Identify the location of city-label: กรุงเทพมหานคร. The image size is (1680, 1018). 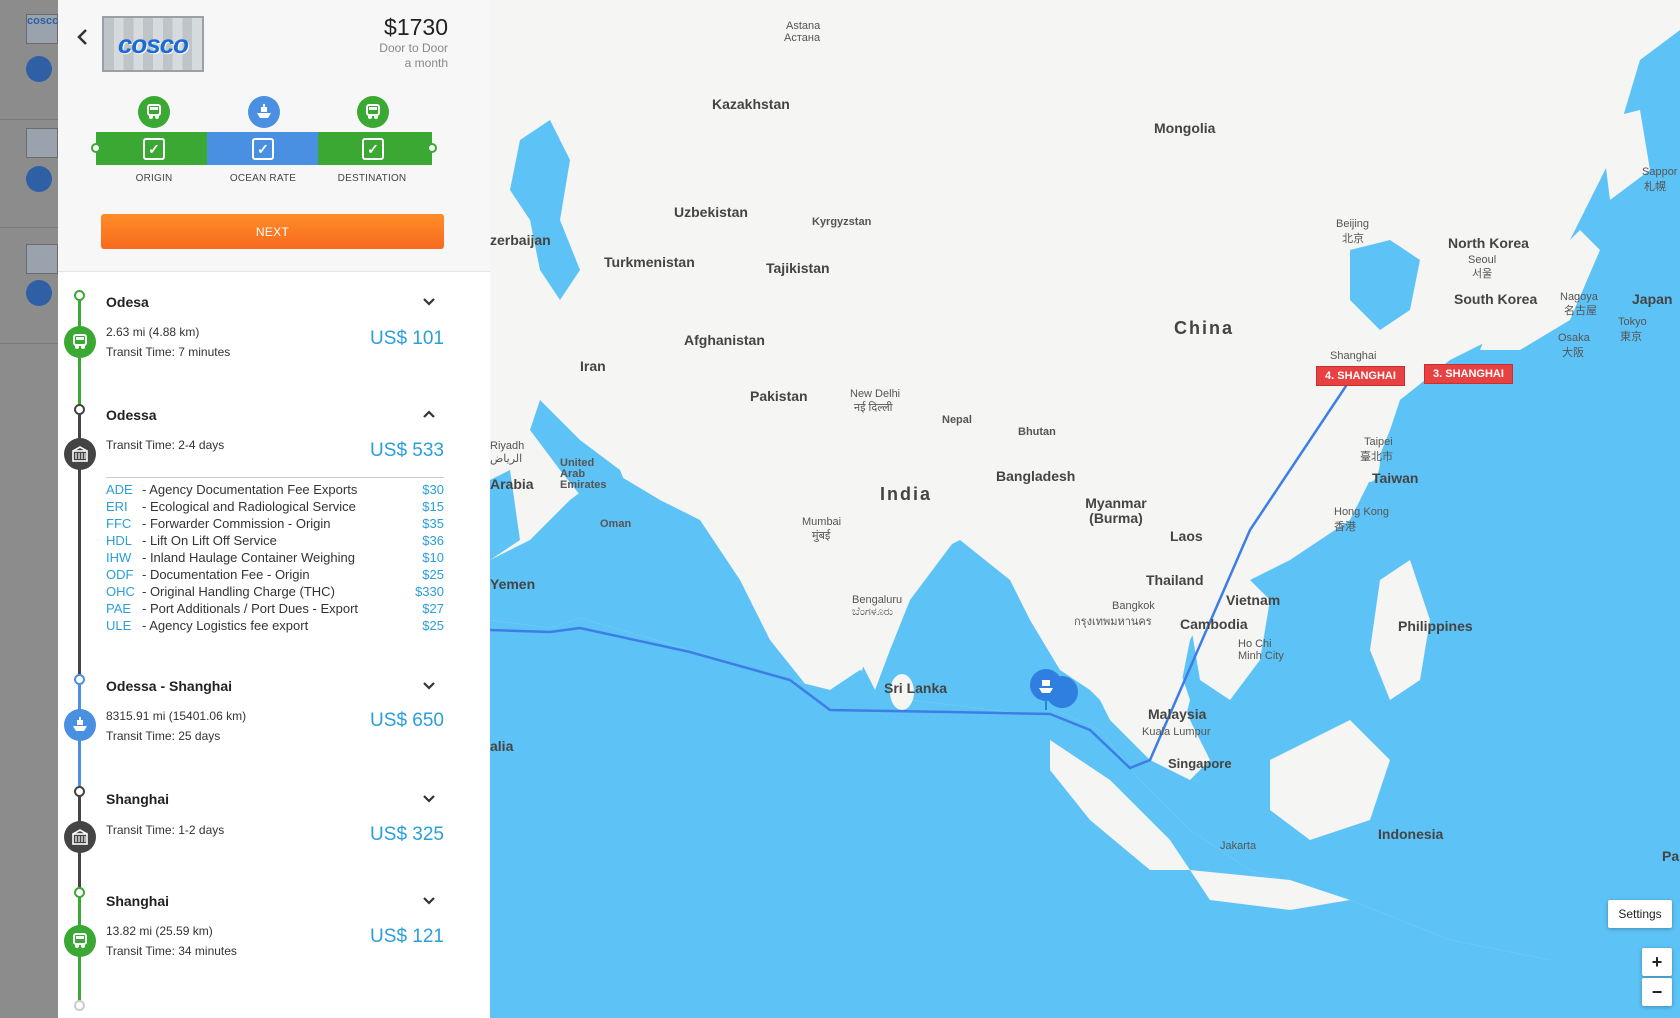
(1113, 622).